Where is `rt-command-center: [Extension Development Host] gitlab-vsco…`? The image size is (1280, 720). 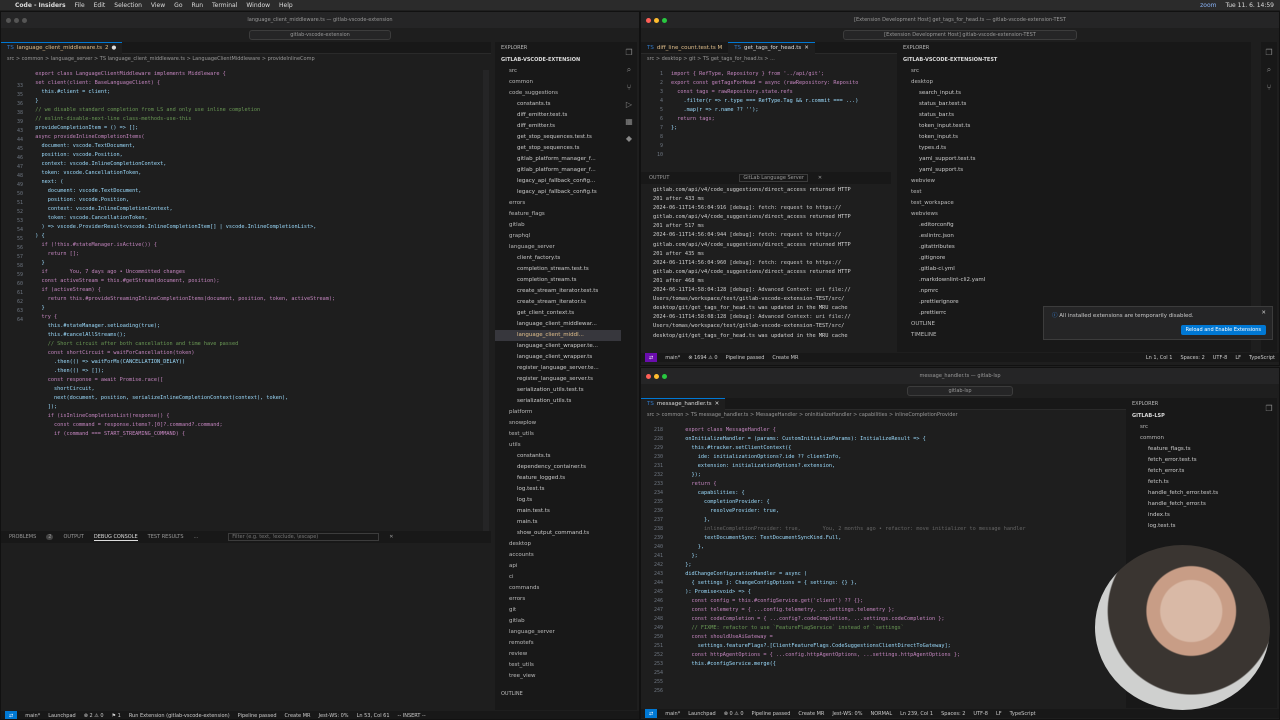 rt-command-center: [Extension Development Host] gitlab-vsco… is located at coordinates (960, 35).